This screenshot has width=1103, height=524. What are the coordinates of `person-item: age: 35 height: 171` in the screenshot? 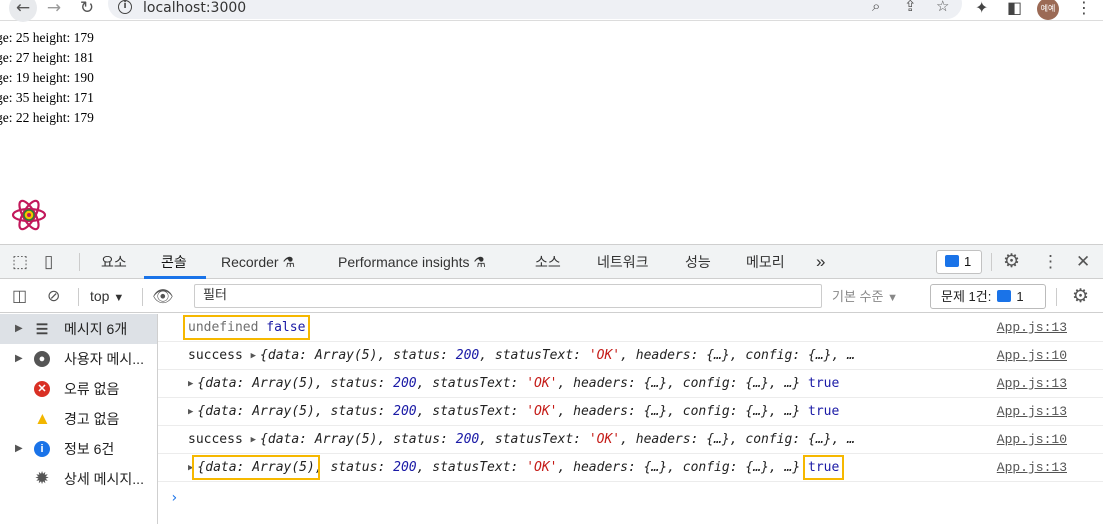 It's located at (47, 97).